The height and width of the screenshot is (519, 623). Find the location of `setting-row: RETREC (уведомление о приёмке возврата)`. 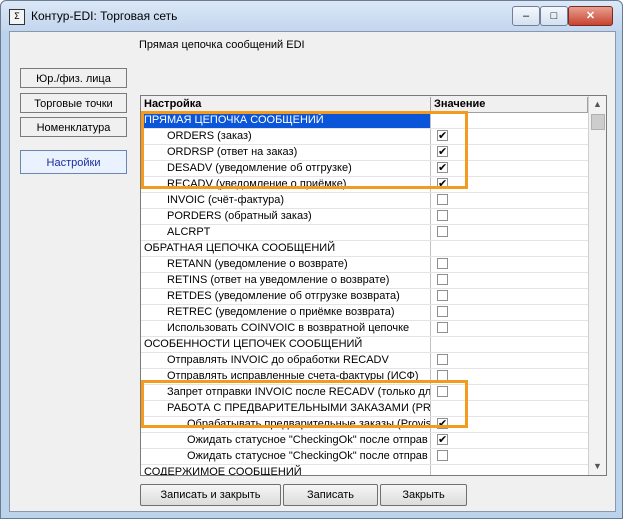

setting-row: RETREC (уведомление о приёмке возврата) is located at coordinates (364, 313).